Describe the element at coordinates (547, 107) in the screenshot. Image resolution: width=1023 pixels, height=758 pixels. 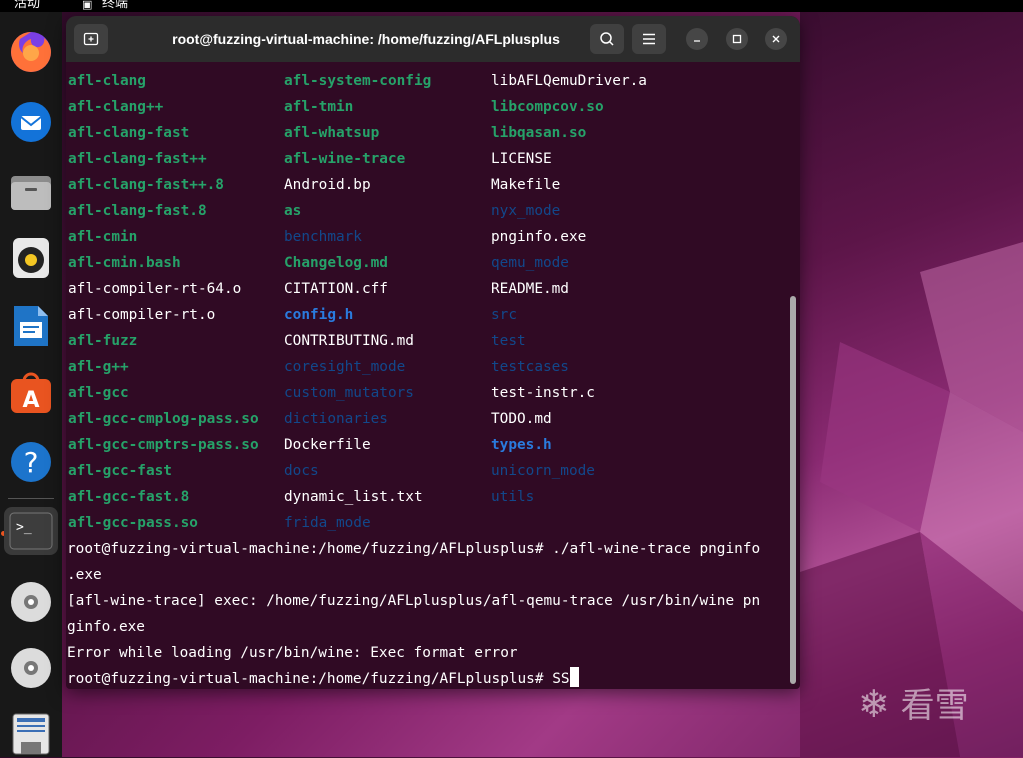
I see `file-entry: libcompcov.so` at that location.